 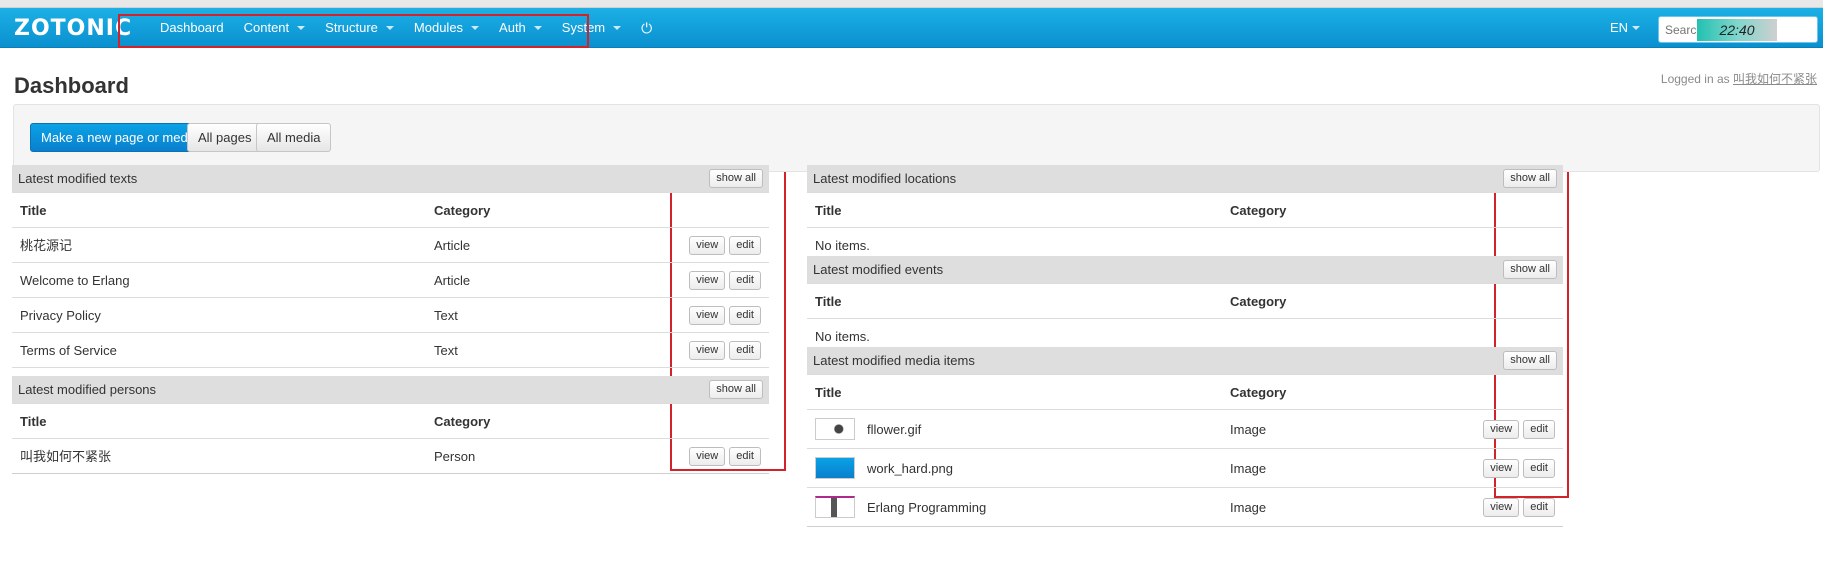 I want to click on nav-structure-label: Structure, so click(x=351, y=27).